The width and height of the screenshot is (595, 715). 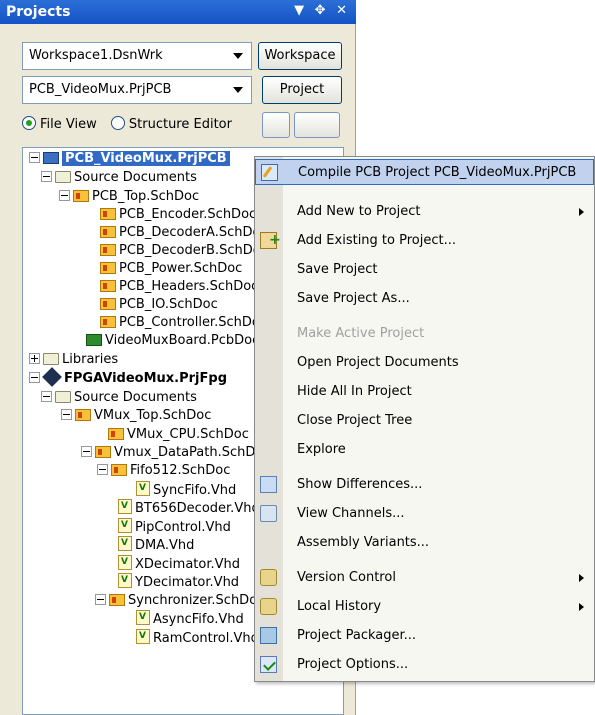 I want to click on tree-item-label: PCB_DecoderB.SchDoc, so click(x=193, y=250).